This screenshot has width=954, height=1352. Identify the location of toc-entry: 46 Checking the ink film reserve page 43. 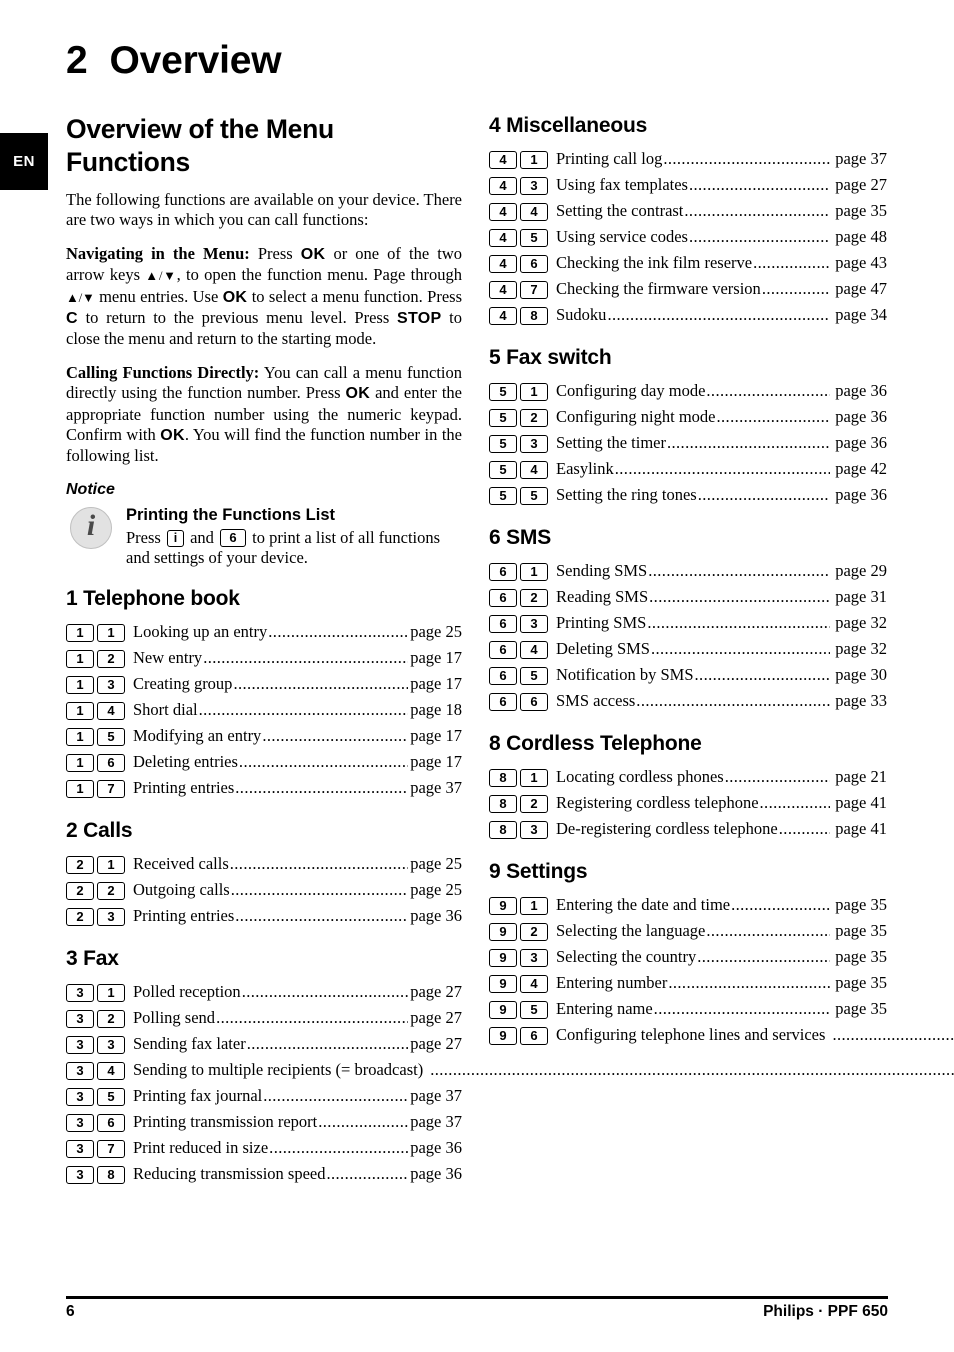
(688, 263).